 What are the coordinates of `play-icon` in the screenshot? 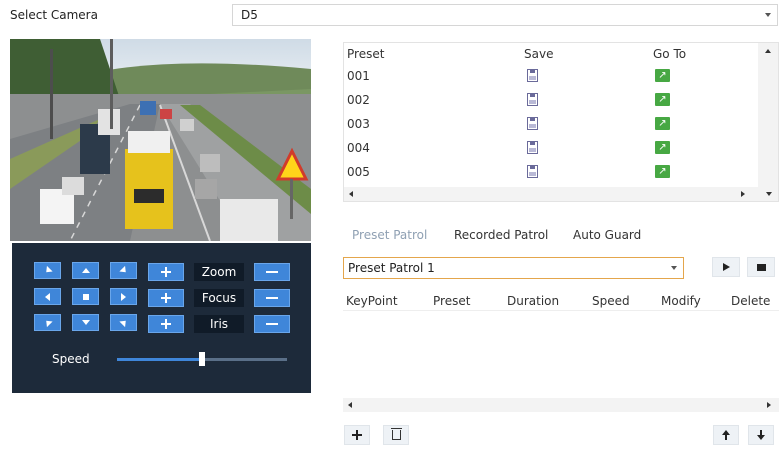 It's located at (726, 267).